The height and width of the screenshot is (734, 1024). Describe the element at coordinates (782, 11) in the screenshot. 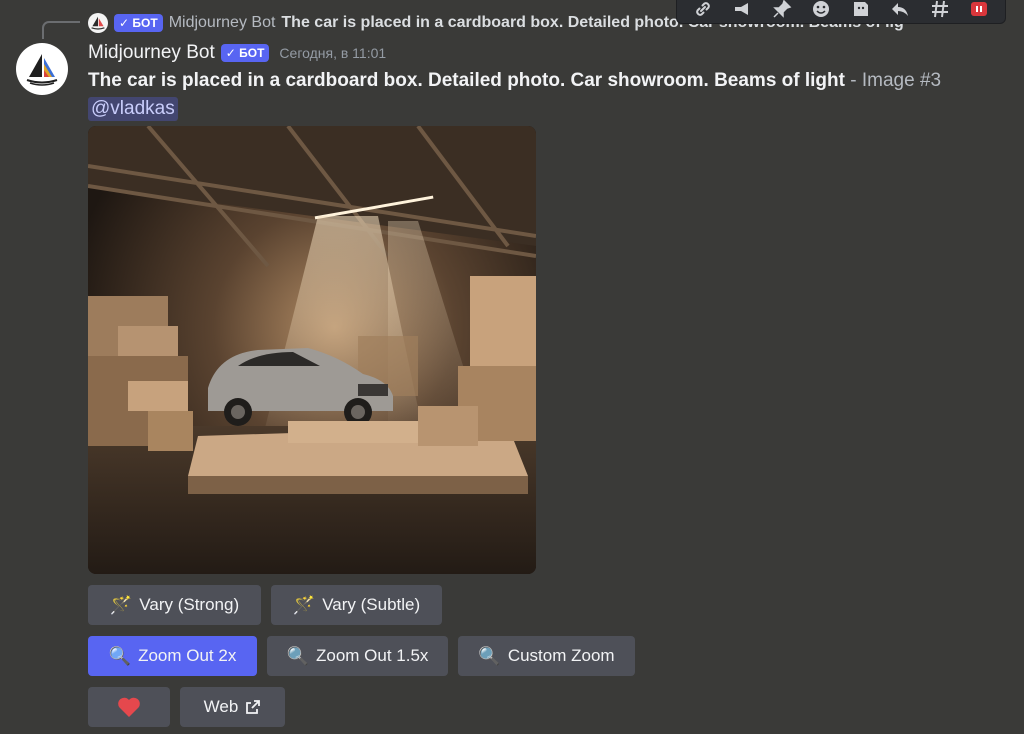

I see `pin-icon` at that location.